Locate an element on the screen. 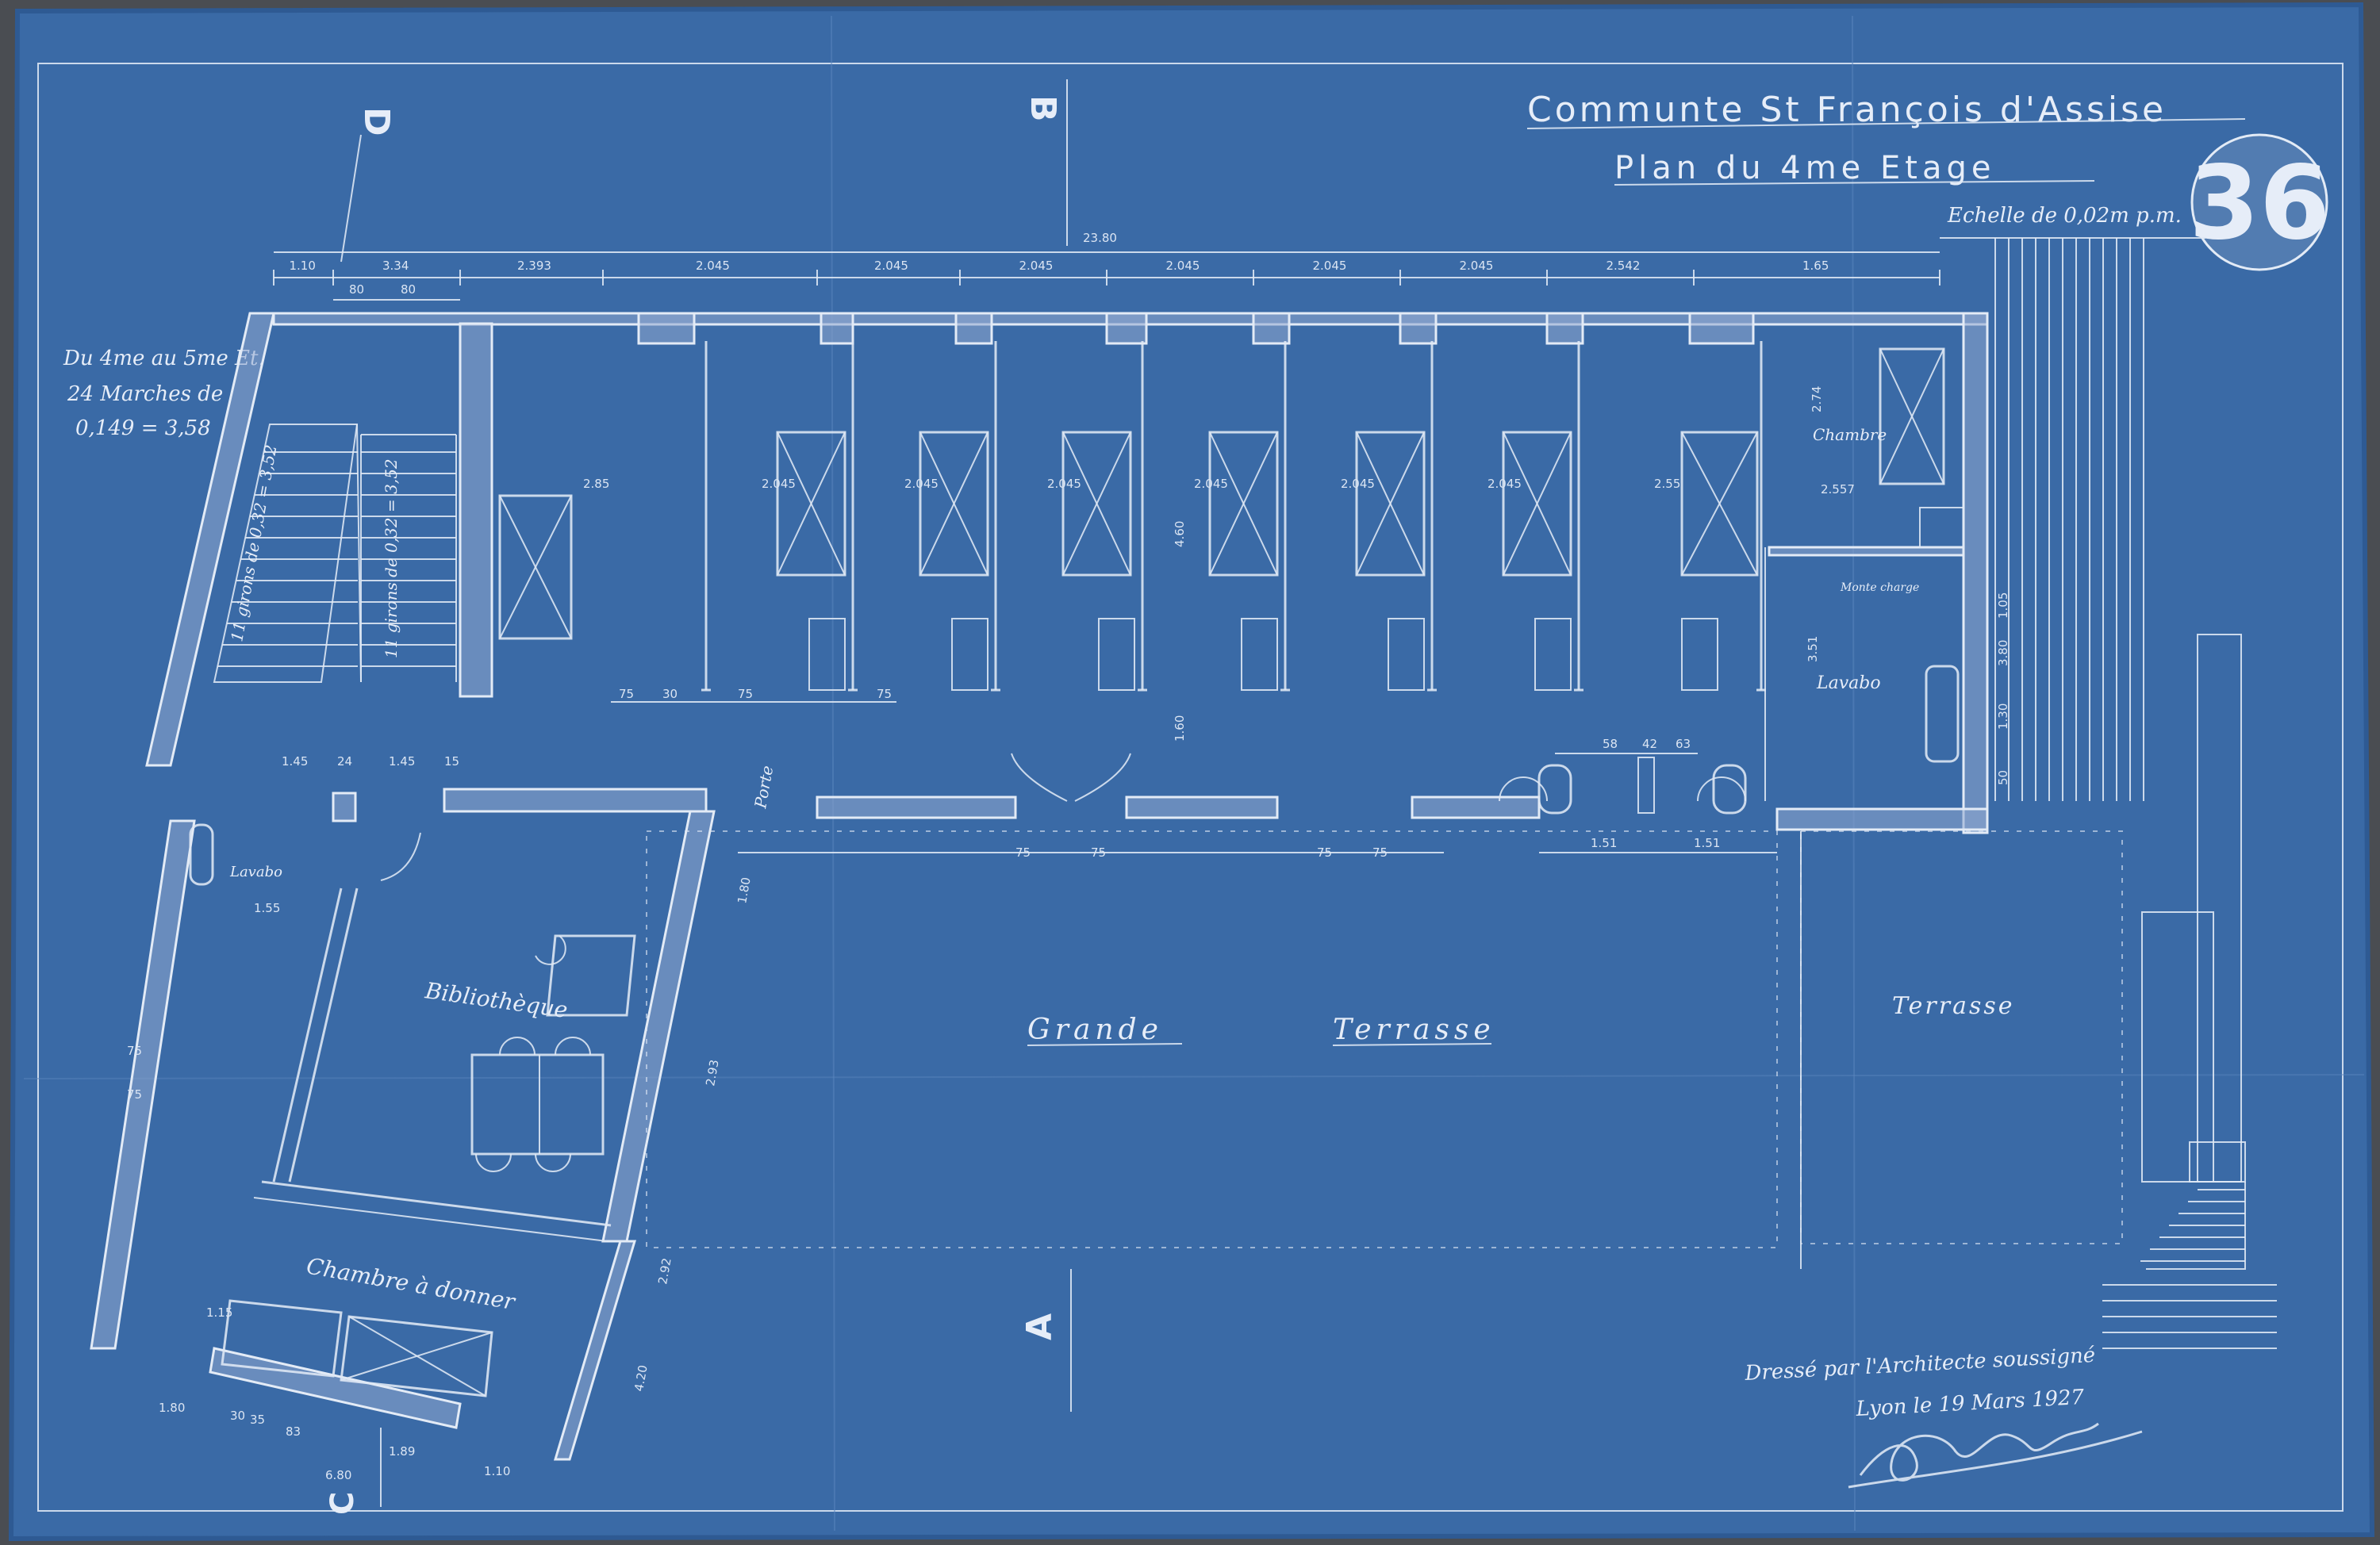  top-chain-dim: 2.542 is located at coordinates (1623, 266).